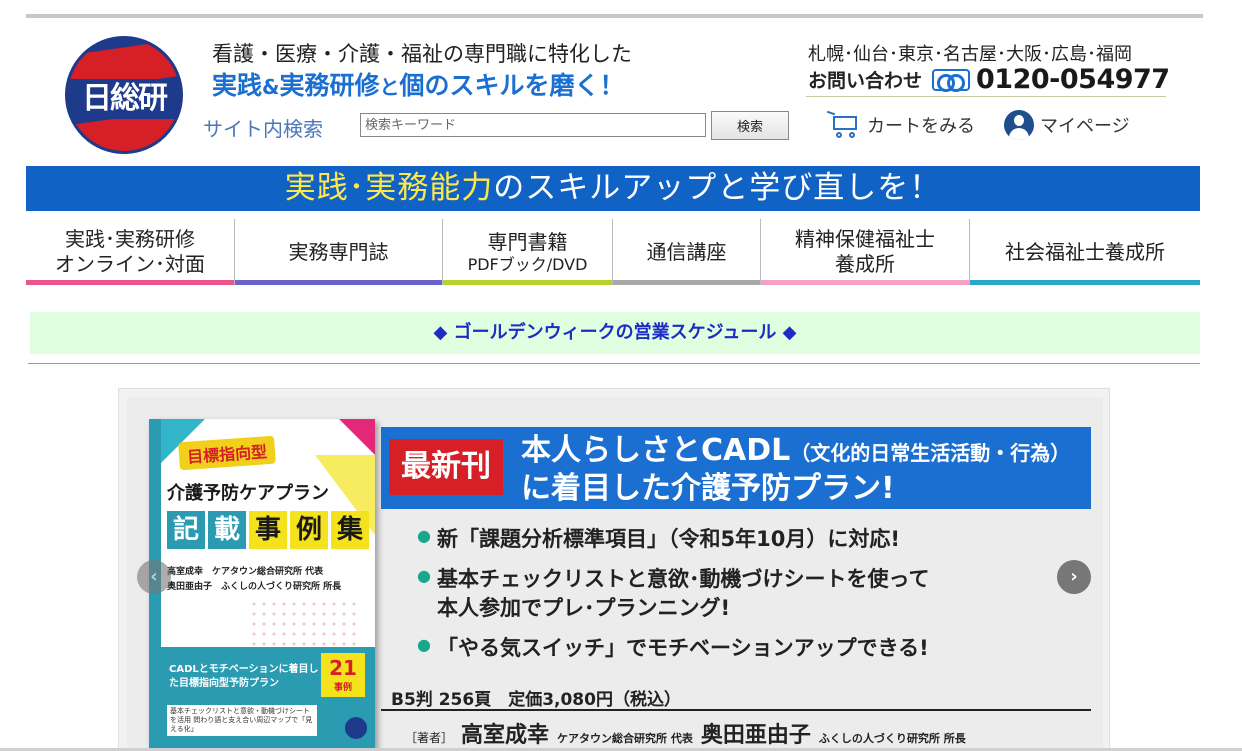 This screenshot has width=1242, height=751. I want to click on office-cities: 札幌･仙台･東京･名古屋･大阪･広島･福岡, so click(970, 54).